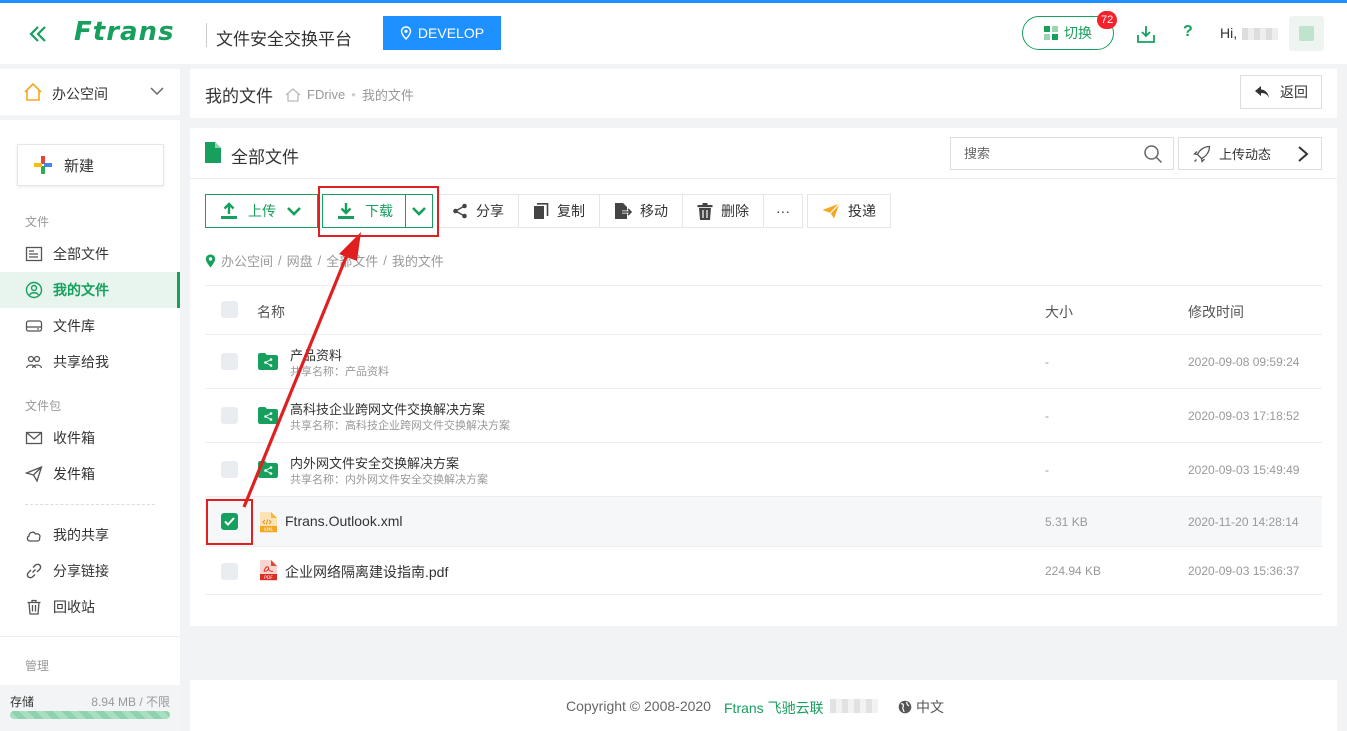  What do you see at coordinates (1306, 33) in the screenshot?
I see `avatar` at bounding box center [1306, 33].